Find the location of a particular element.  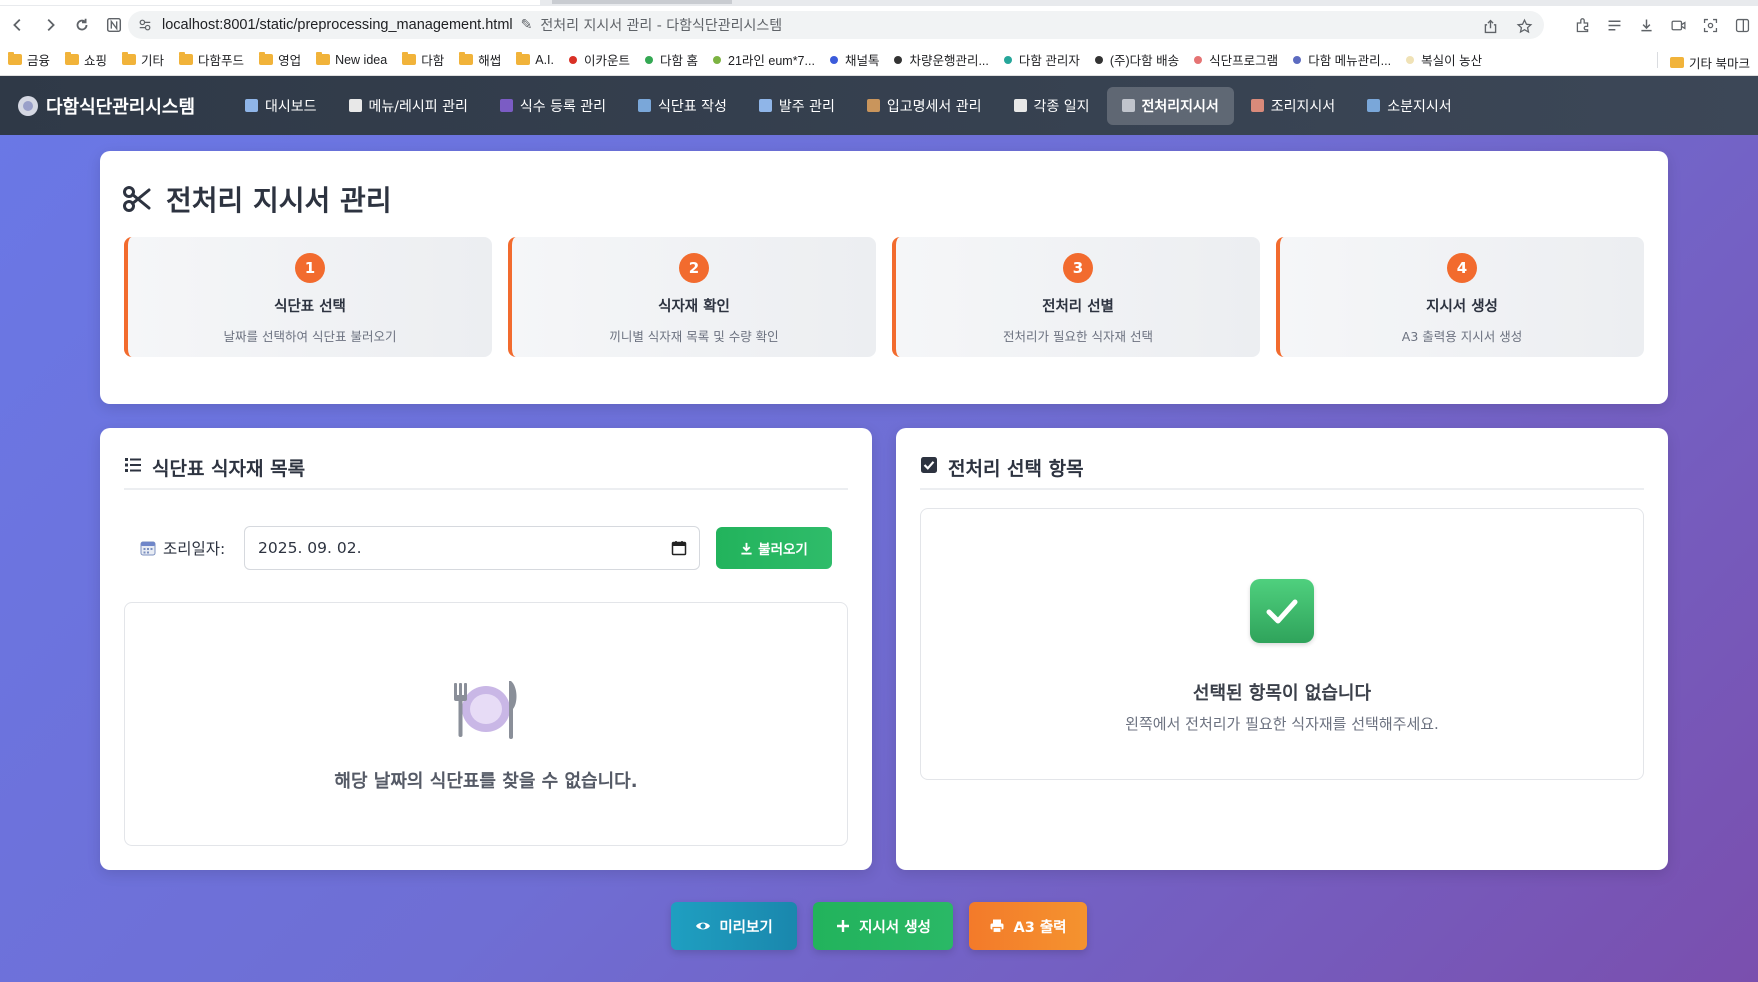

cooking-date-input: 2025. 09. 02. is located at coordinates (472, 548).